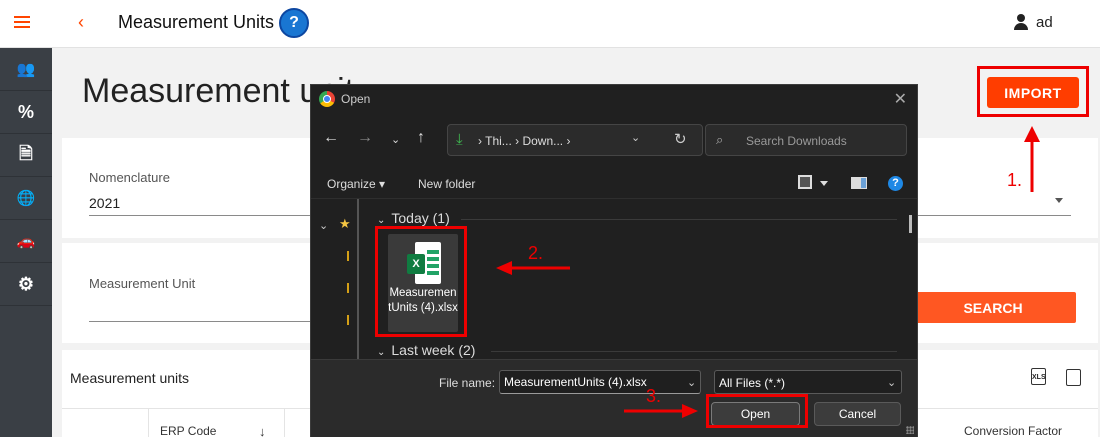 Image resolution: width=1100 pixels, height=437 pixels. I want to click on view-mode-chevron-icon, so click(824, 183).